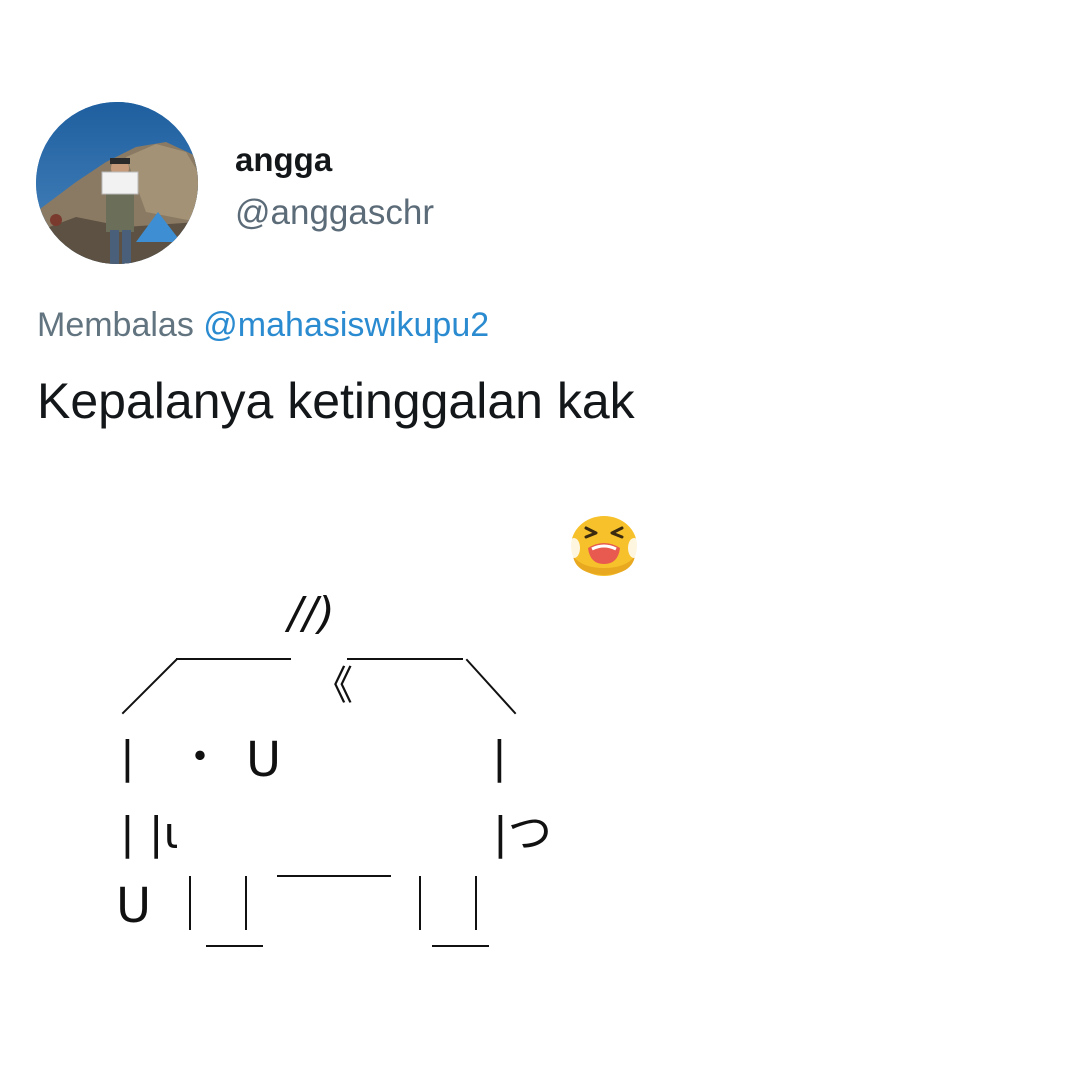 Image resolution: width=1080 pixels, height=1080 pixels. What do you see at coordinates (283, 160) in the screenshot?
I see `display-name: angga` at bounding box center [283, 160].